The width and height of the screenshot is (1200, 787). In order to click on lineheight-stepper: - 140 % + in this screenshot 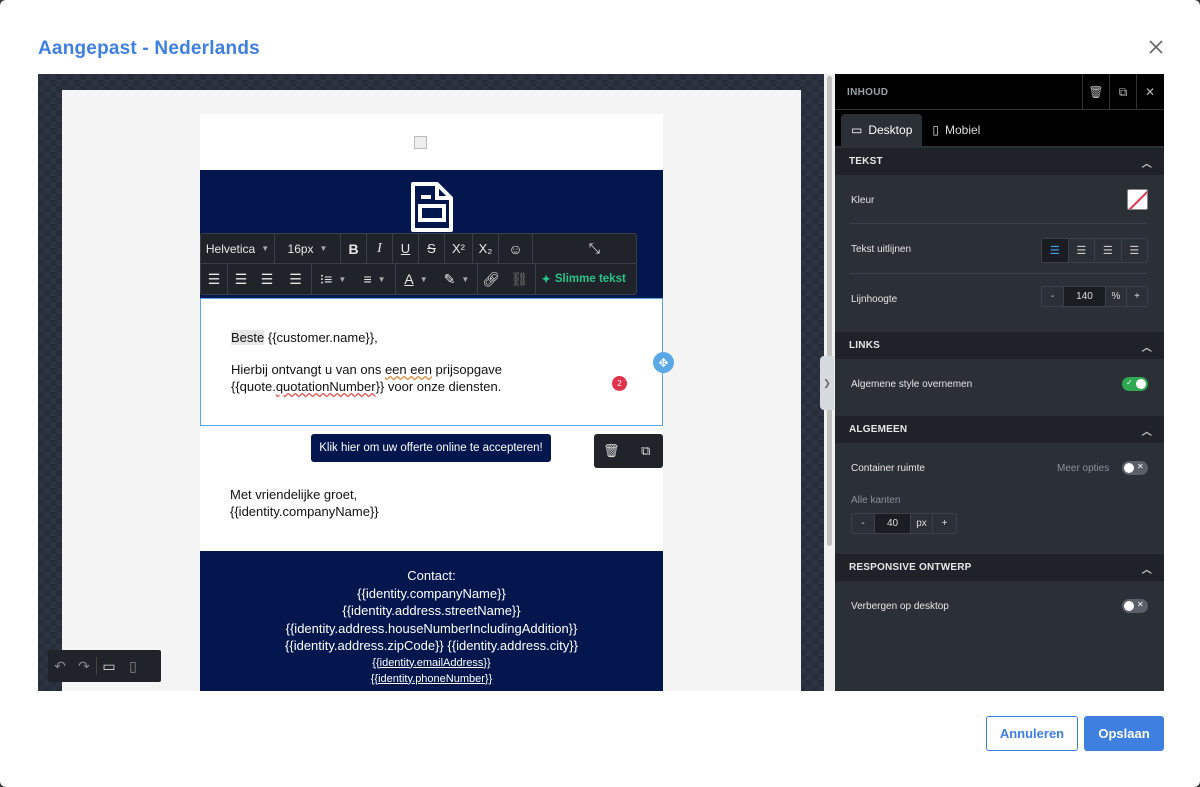, I will do `click(1094, 296)`.